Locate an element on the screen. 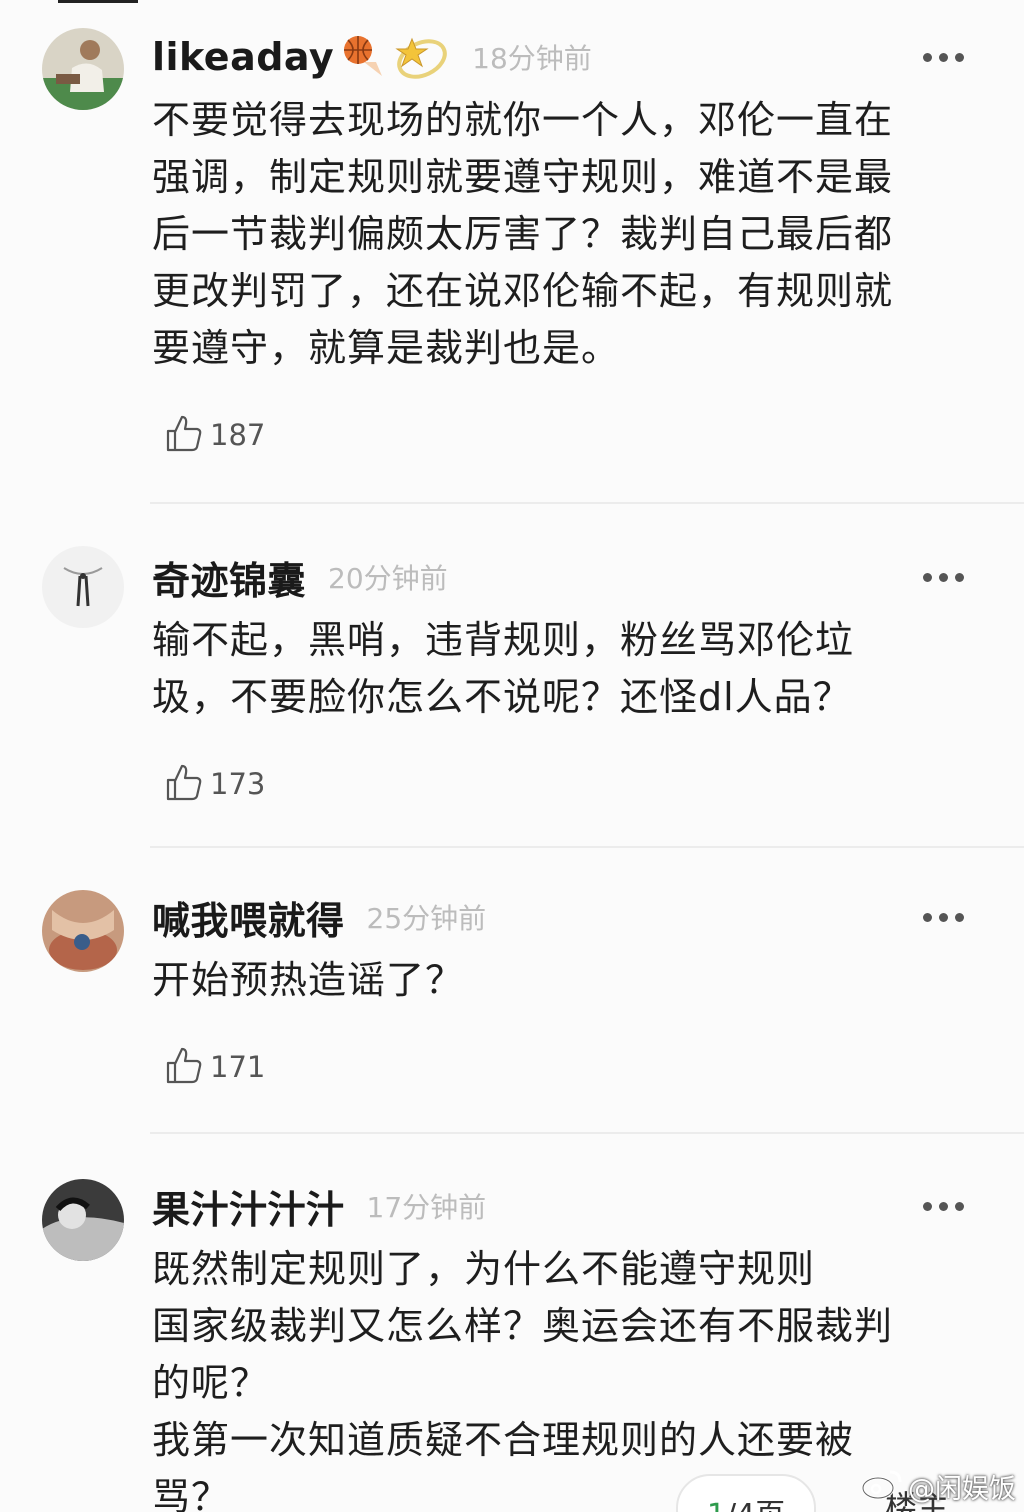 The width and height of the screenshot is (1024, 1512). comment-text: 输不起，黑哨，违背规则，粉丝骂邓伦垃 圾，不要脸你怎么不说呢？还怪dl人品？ is located at coordinates (568, 669).